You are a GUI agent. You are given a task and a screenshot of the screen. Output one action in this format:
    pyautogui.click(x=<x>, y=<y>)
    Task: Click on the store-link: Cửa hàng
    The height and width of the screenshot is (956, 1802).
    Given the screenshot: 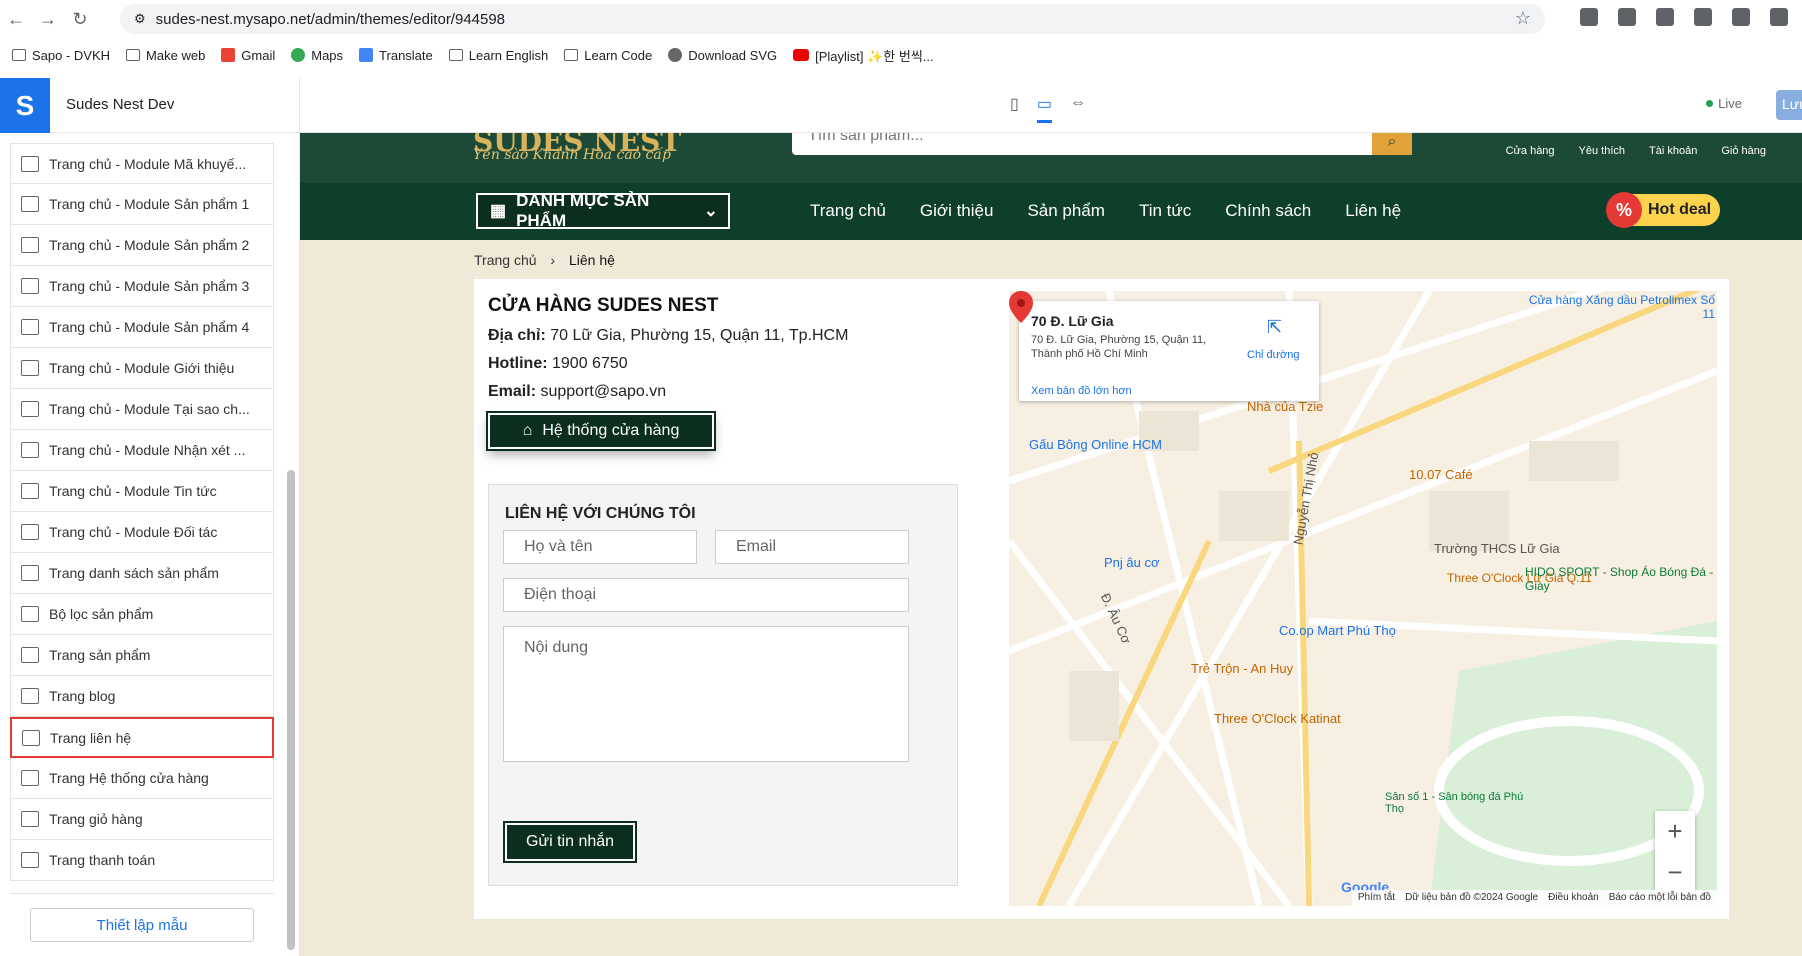 What is the action you would take?
    pyautogui.click(x=1530, y=151)
    